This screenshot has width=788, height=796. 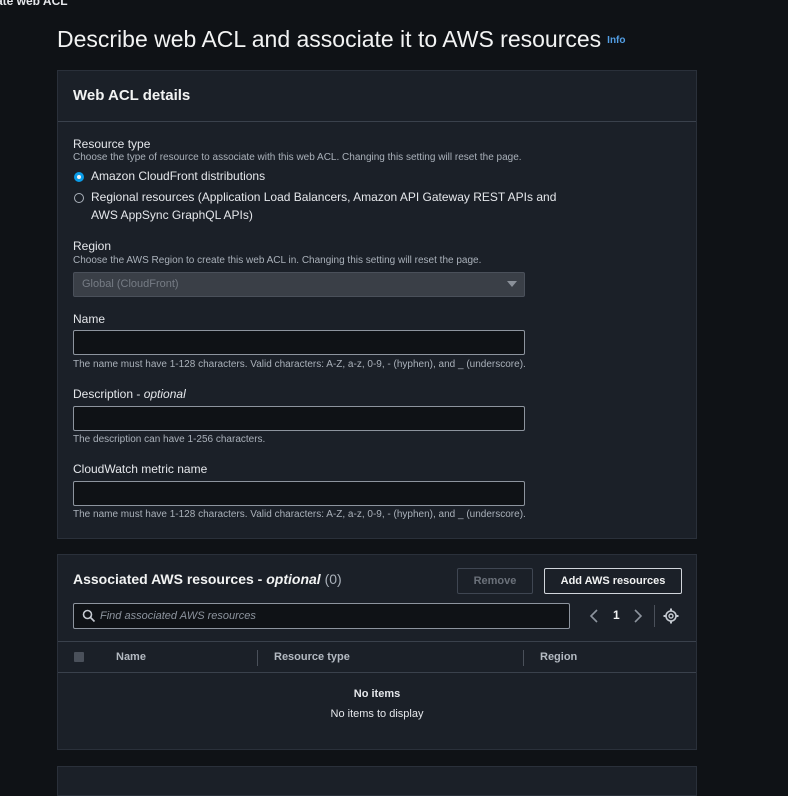 I want to click on breadcrumb: ate web ACL, so click(x=34, y=4).